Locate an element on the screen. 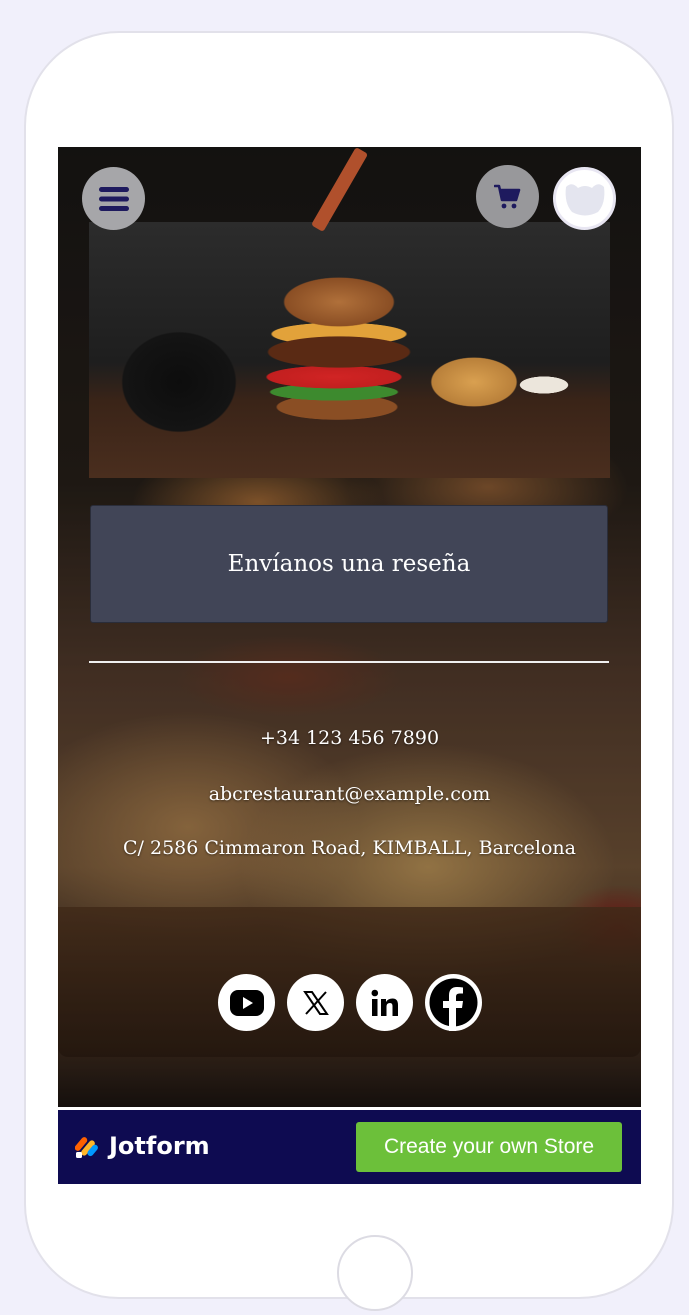 The image size is (689, 1315). home-button is located at coordinates (375, 1273).